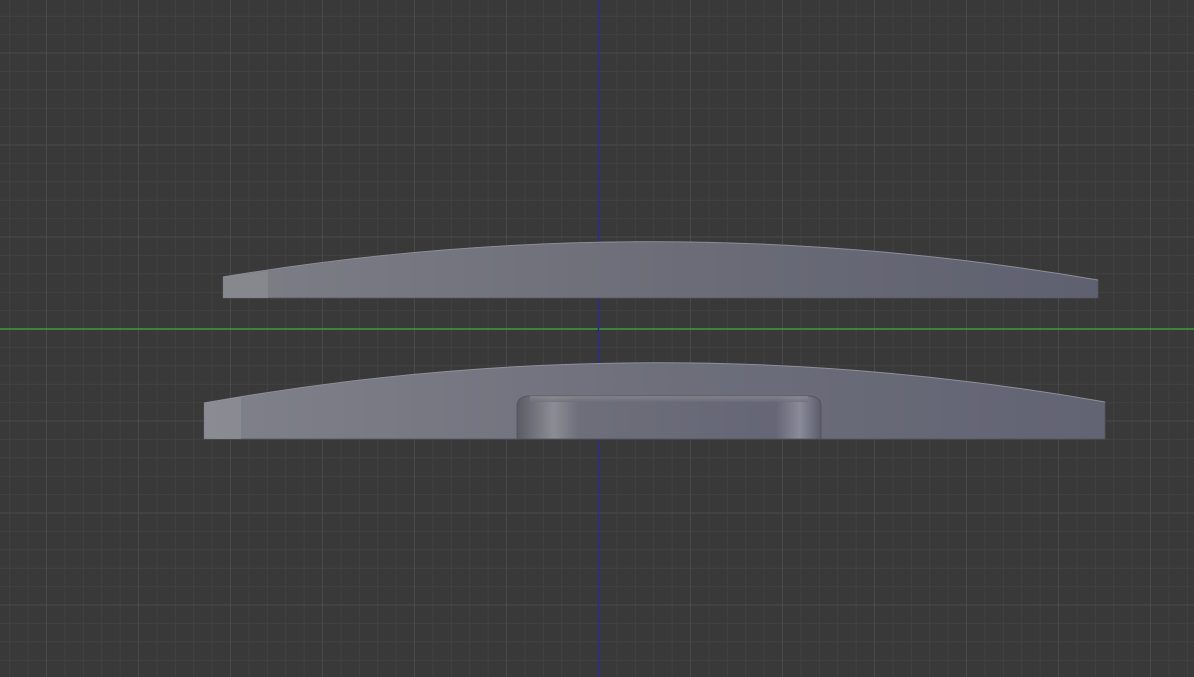 The image size is (1194, 677). I want to click on block-body, so click(669, 417).